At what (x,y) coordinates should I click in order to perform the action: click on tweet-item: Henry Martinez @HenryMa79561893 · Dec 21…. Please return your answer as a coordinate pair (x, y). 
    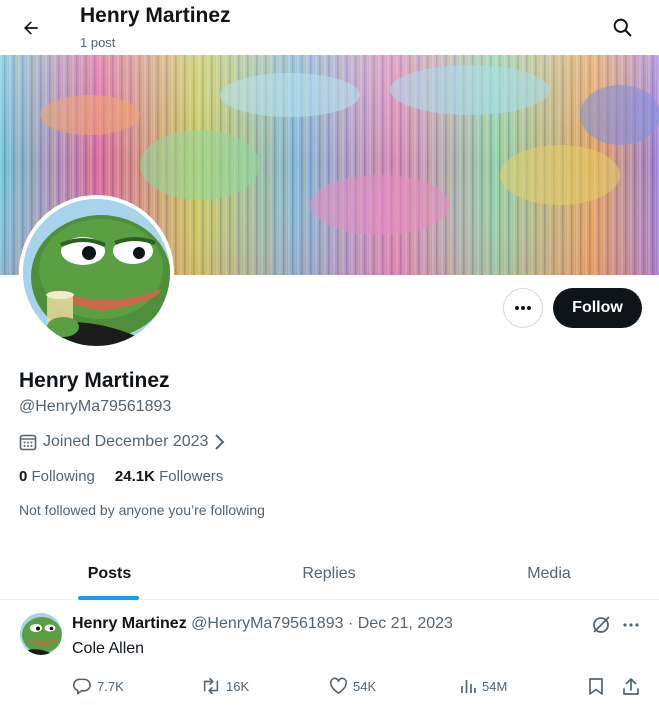
    Looking at the image, I should click on (329, 653).